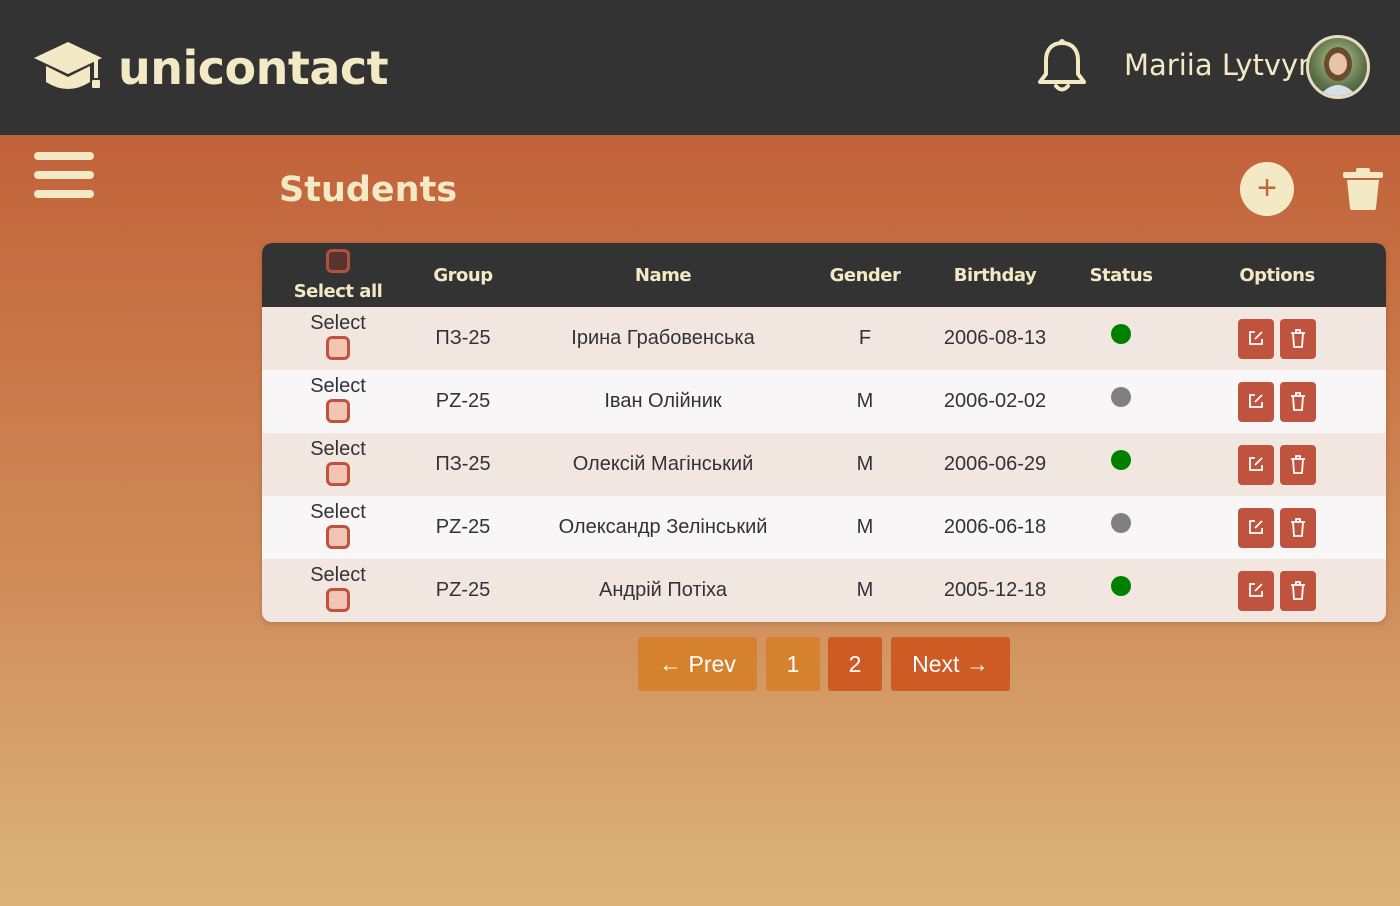 The height and width of the screenshot is (906, 1400). What do you see at coordinates (995, 275) in the screenshot?
I see `column-header-birthday: Birthday` at bounding box center [995, 275].